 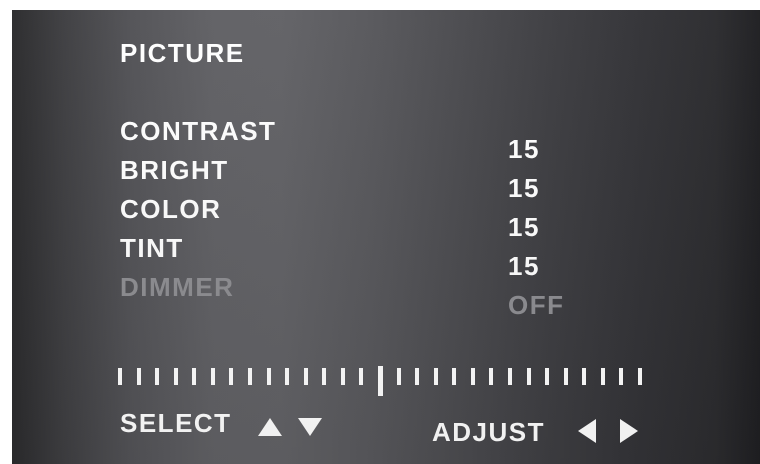 What do you see at coordinates (177, 287) in the screenshot?
I see `menu-item-dimmer: DIMMER` at bounding box center [177, 287].